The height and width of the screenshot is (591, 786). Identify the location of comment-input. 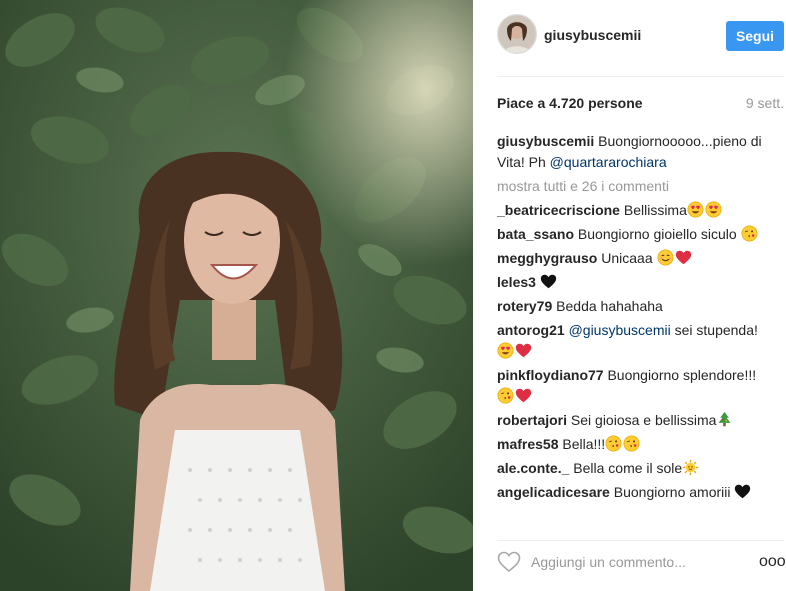
(631, 562).